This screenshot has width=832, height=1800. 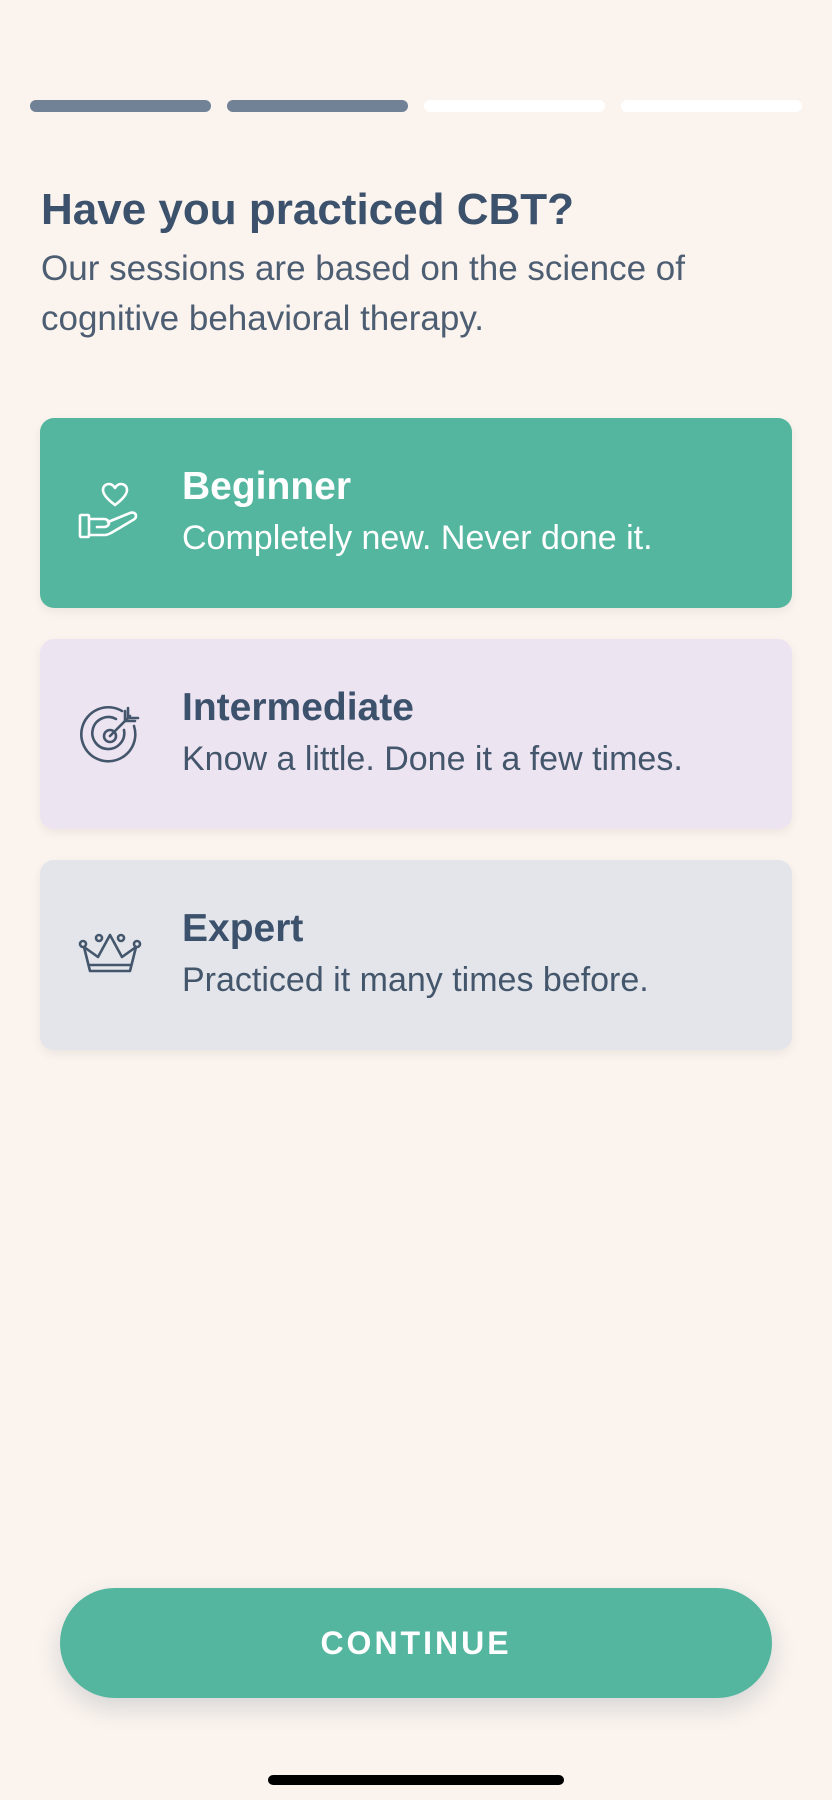 What do you see at coordinates (267, 486) in the screenshot?
I see `option-label: Beginner` at bounding box center [267, 486].